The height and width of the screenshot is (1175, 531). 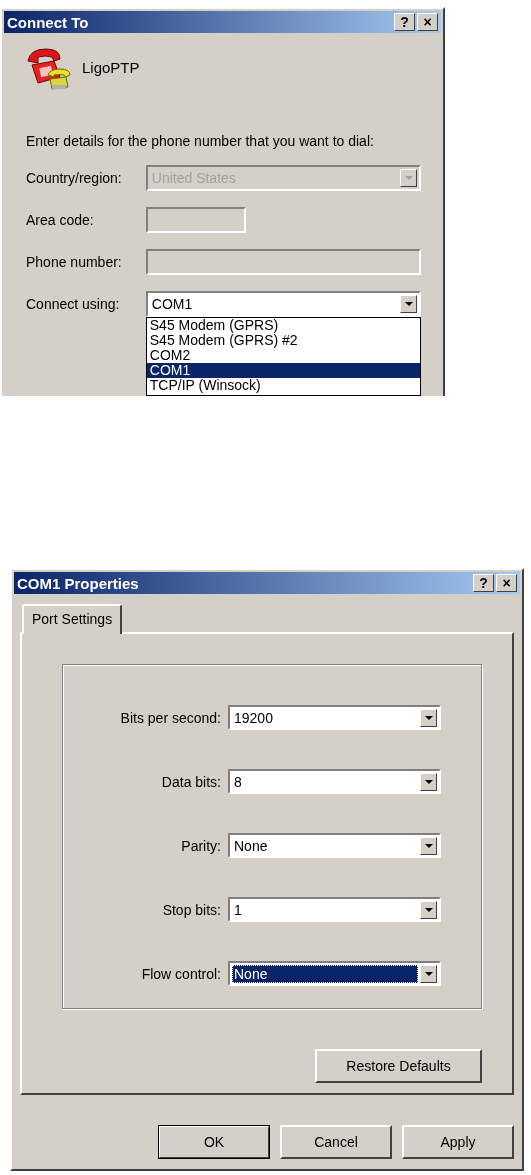 I want to click on restore-defaults-button: Restore Defaults, so click(x=398, y=1066).